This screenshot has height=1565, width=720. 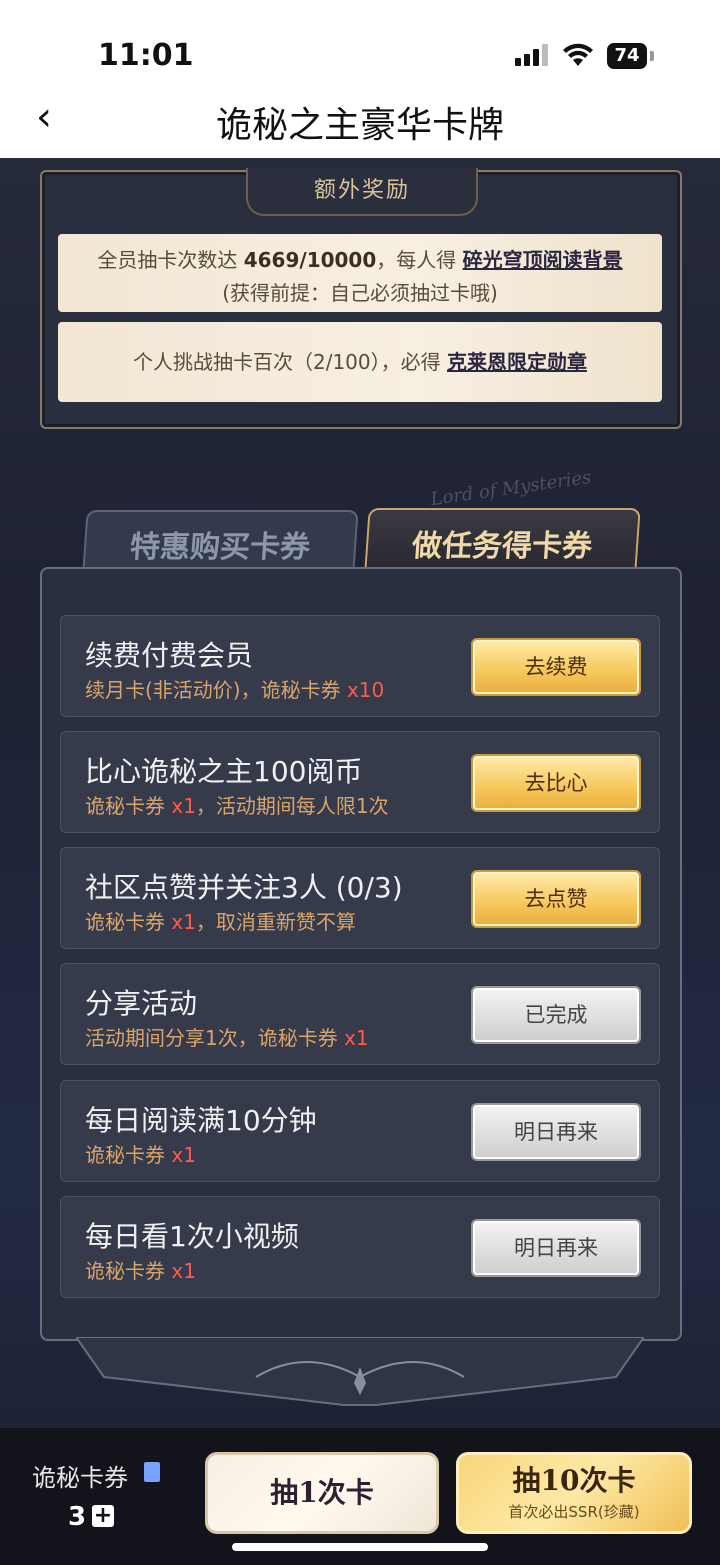 I want to click on bonus-title-plate: 额外奖励, so click(x=362, y=192).